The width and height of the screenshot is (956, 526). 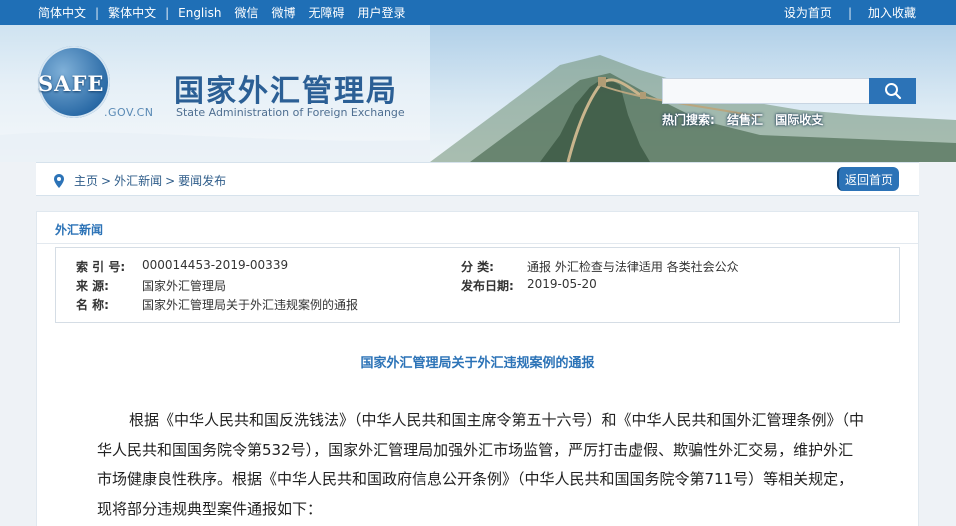 What do you see at coordinates (283, 12) in the screenshot?
I see `link-weibo: 微博` at bounding box center [283, 12].